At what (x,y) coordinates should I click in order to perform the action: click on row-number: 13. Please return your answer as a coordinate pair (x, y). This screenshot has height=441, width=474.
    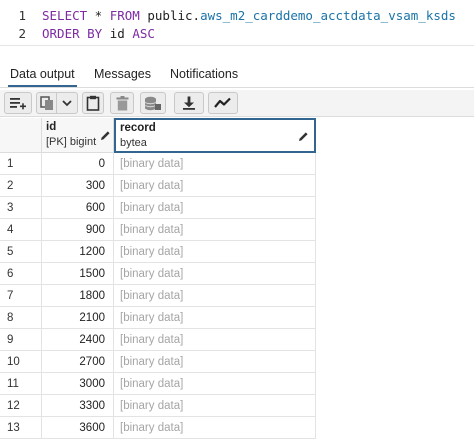
    Looking at the image, I should click on (21, 428).